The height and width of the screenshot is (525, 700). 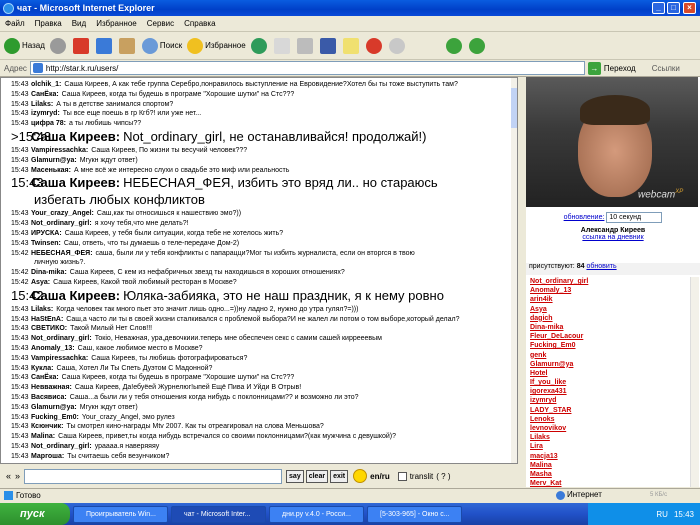 What do you see at coordinates (49, 397) in the screenshot?
I see `message-nick: Васявиса:` at bounding box center [49, 397].